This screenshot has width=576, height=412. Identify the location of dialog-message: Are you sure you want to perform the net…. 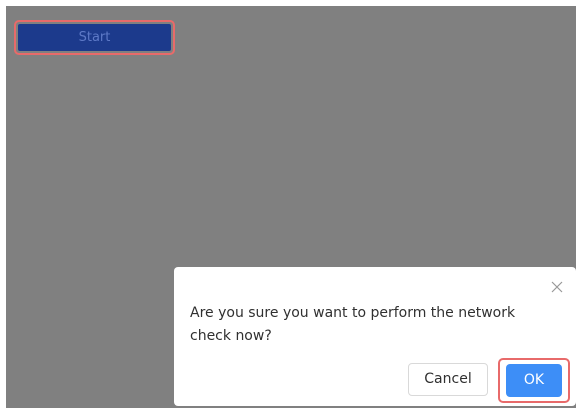
(353, 324).